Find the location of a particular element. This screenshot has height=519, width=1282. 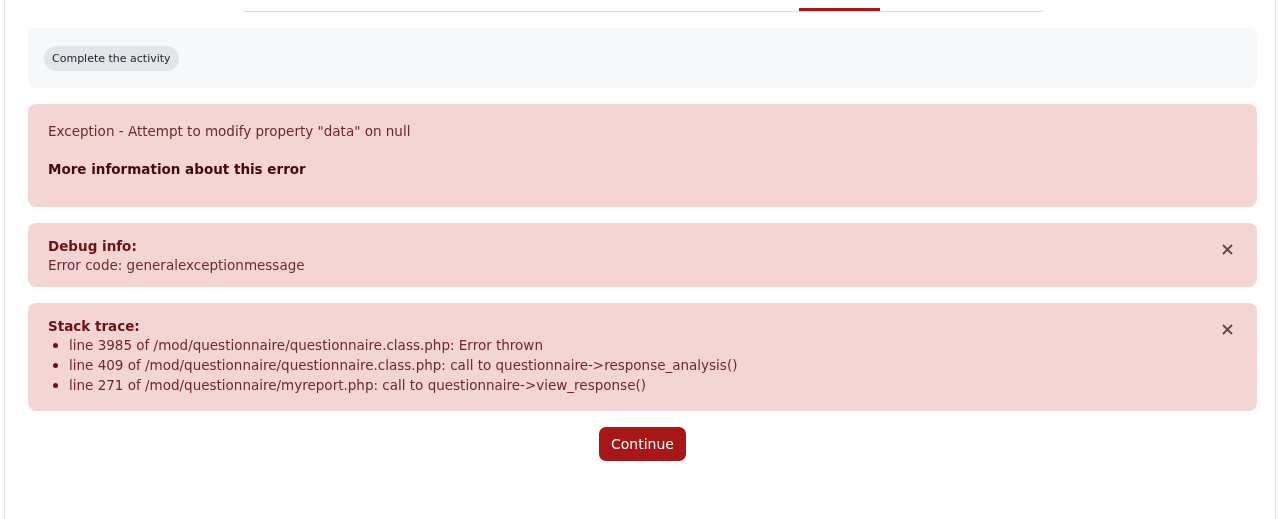

debug-title: Debug info: is located at coordinates (93, 246).